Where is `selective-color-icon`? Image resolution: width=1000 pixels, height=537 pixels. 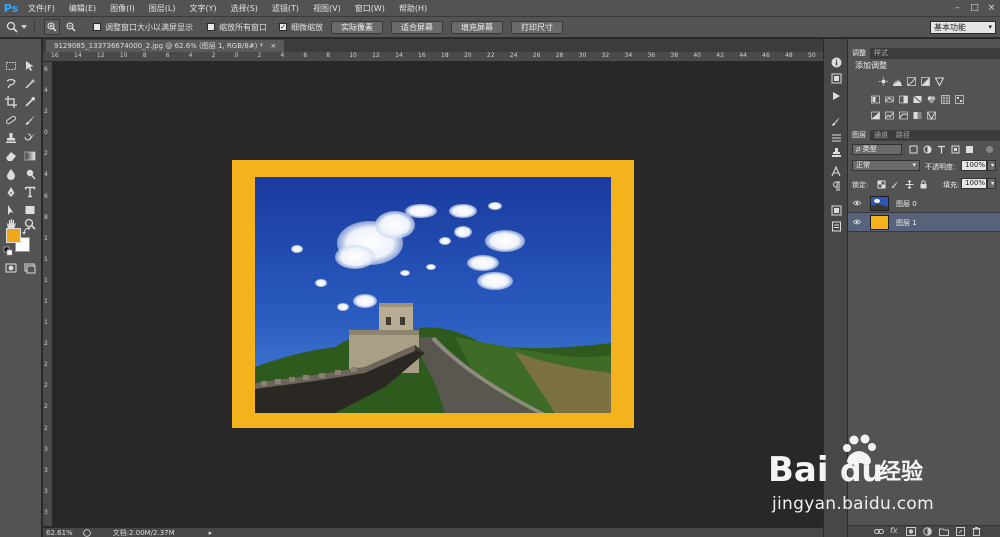 selective-color-icon is located at coordinates (931, 115).